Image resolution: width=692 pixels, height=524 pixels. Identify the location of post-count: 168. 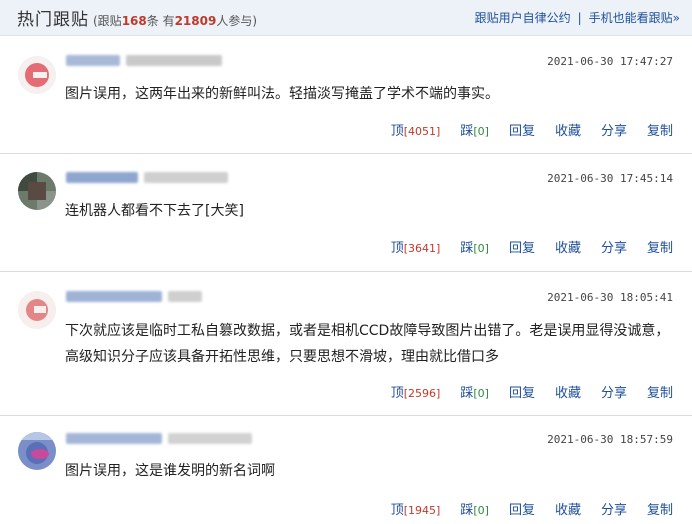
(134, 21).